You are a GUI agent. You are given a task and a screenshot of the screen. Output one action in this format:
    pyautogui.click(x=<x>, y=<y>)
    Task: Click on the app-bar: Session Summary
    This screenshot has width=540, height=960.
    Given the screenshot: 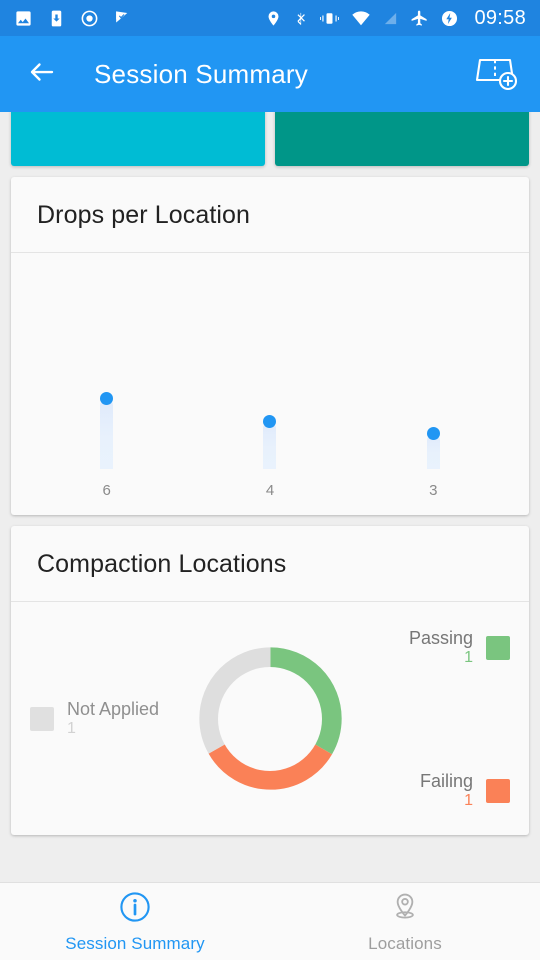 What is the action you would take?
    pyautogui.click(x=270, y=74)
    